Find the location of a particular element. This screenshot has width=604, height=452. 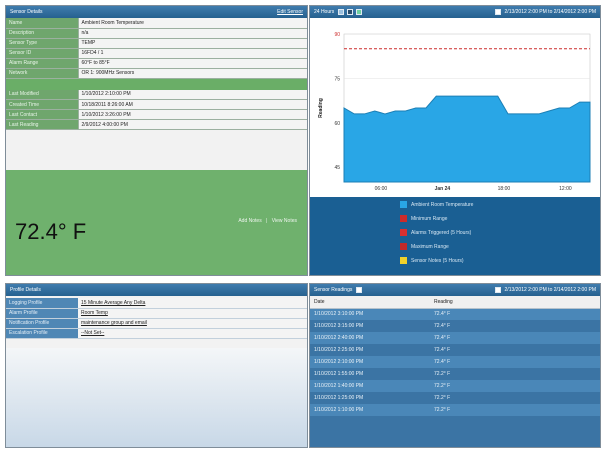

table-row: 1/10/2012 2:10:00 PM 72.4° F is located at coordinates (455, 362).